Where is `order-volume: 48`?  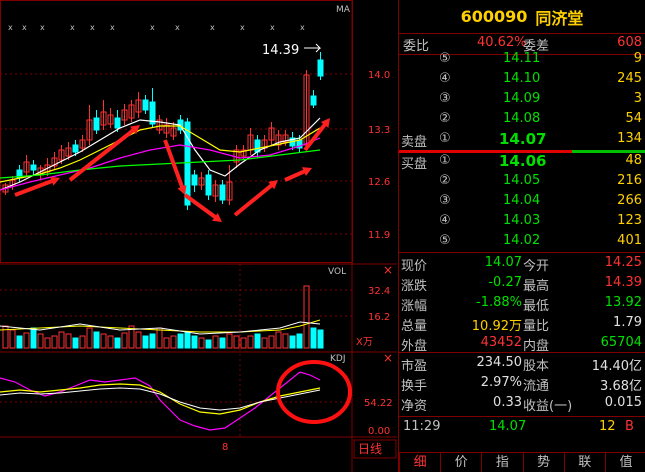
order-volume: 48 is located at coordinates (633, 160).